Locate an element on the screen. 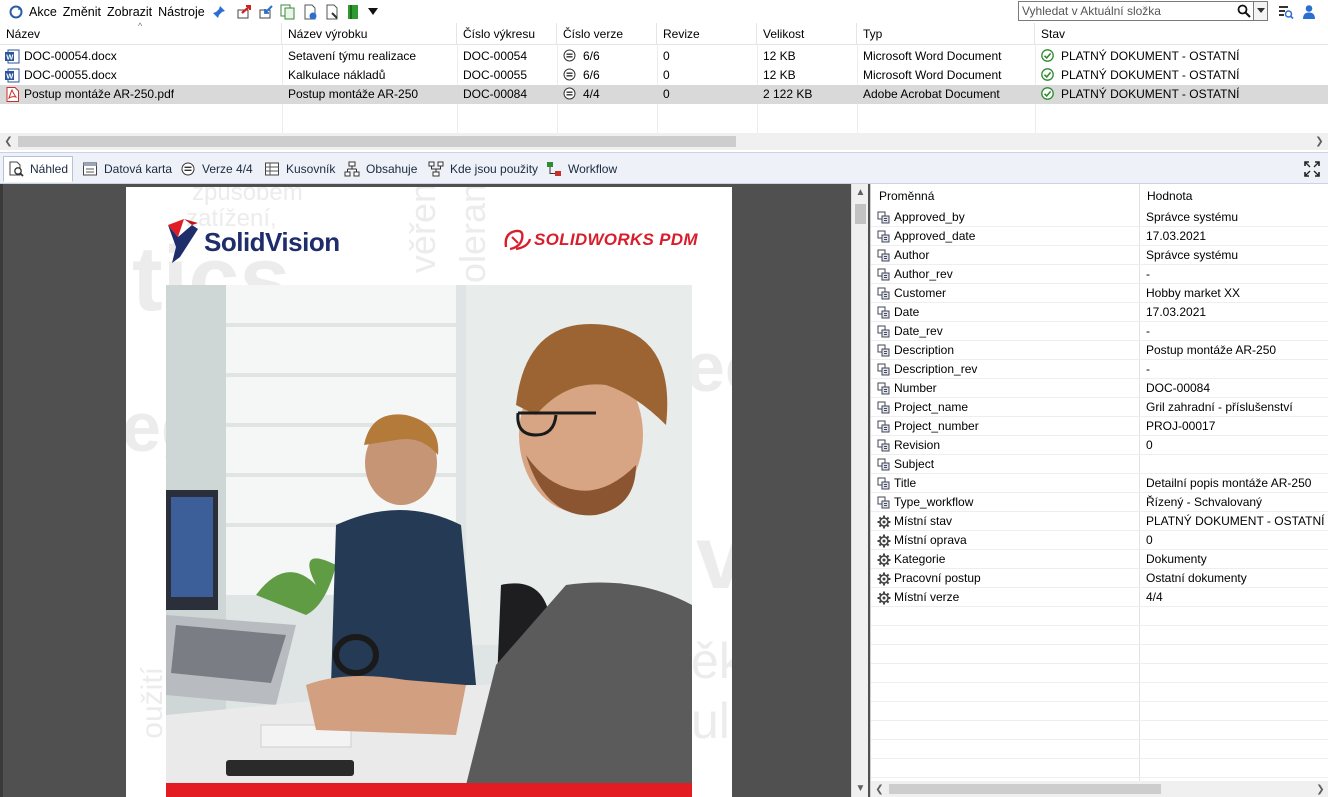  pin-icon is located at coordinates (219, 12).